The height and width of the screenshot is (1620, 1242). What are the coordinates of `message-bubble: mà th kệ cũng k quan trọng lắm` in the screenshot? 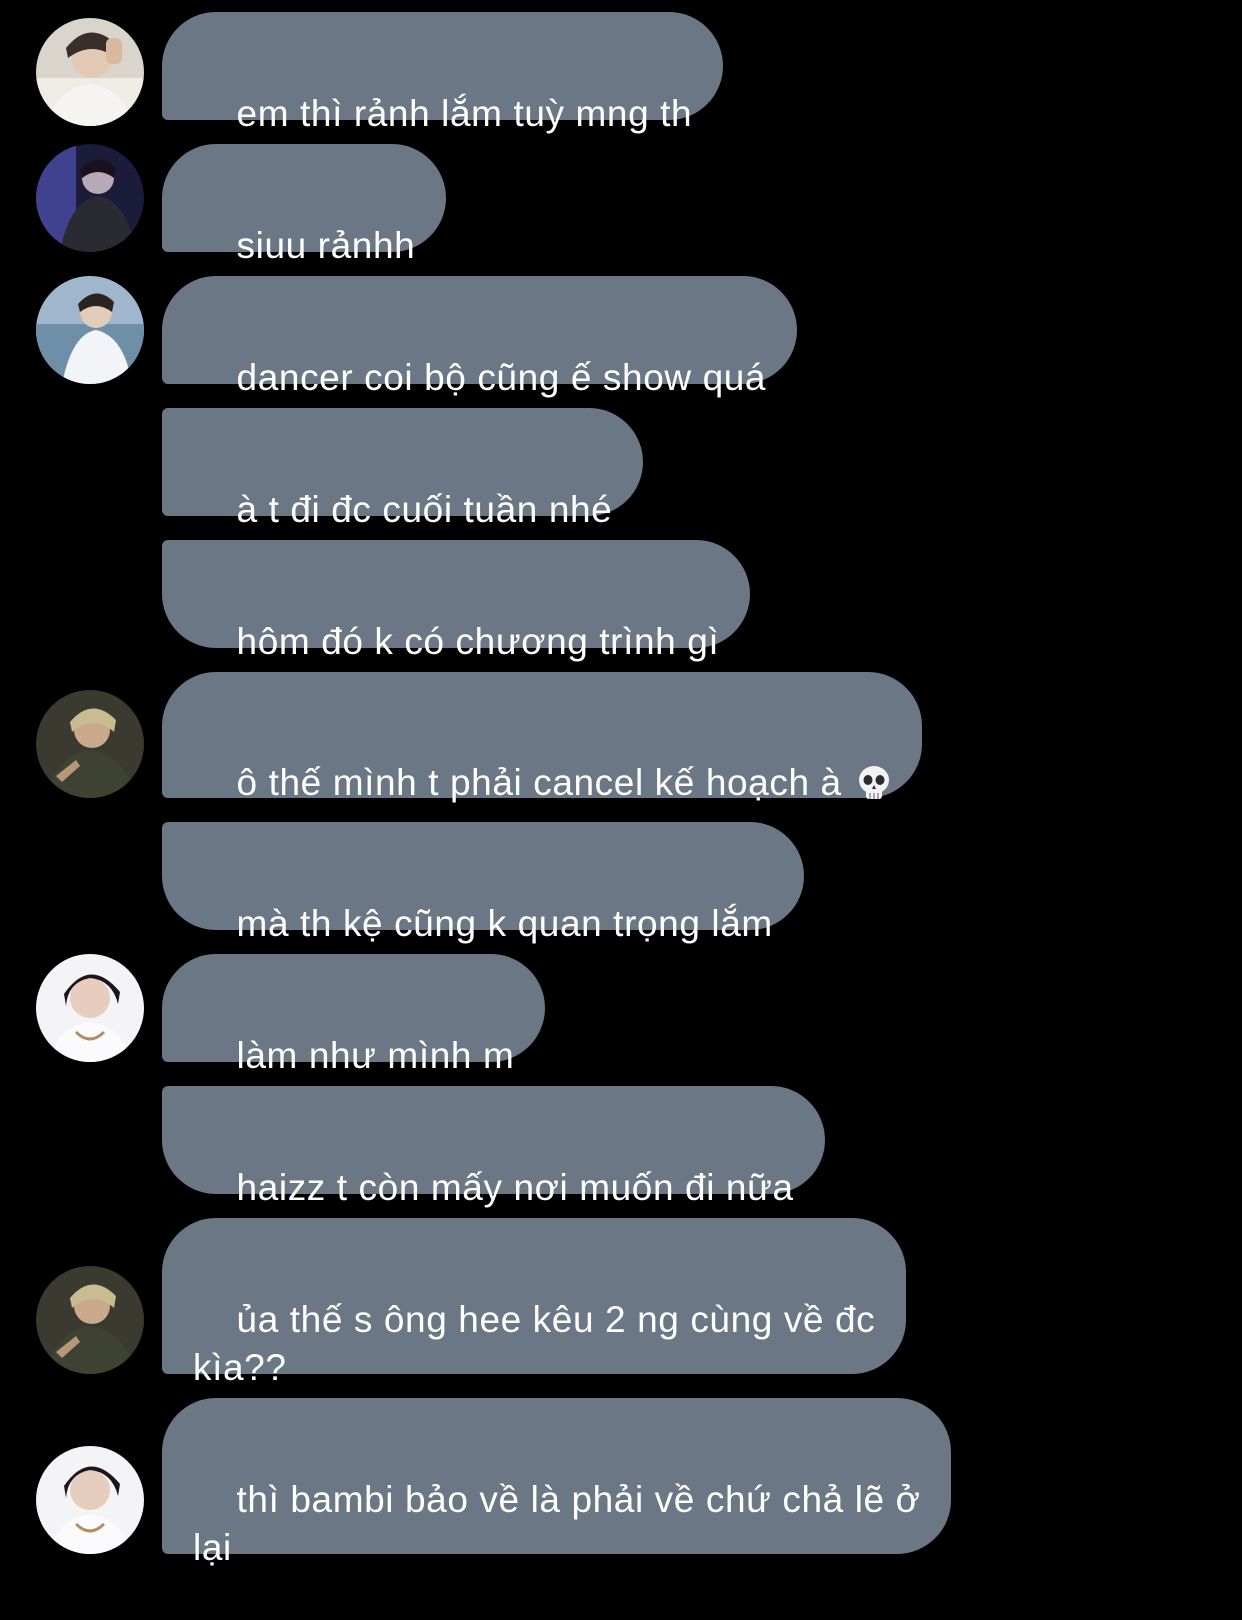 It's located at (483, 883).